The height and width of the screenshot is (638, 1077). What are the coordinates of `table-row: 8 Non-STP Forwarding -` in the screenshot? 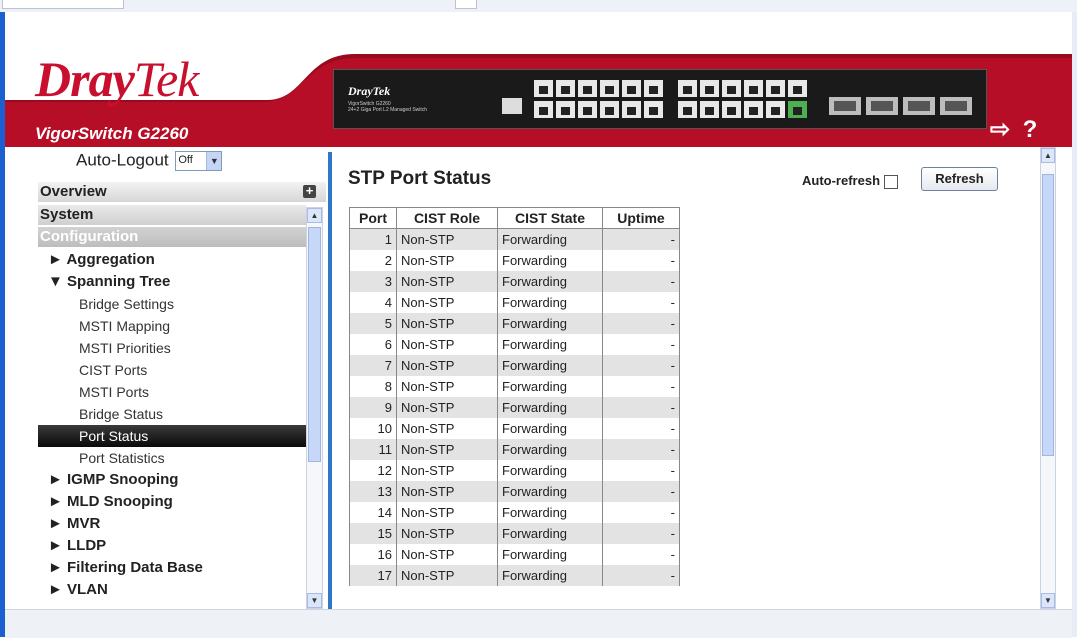 It's located at (514, 386).